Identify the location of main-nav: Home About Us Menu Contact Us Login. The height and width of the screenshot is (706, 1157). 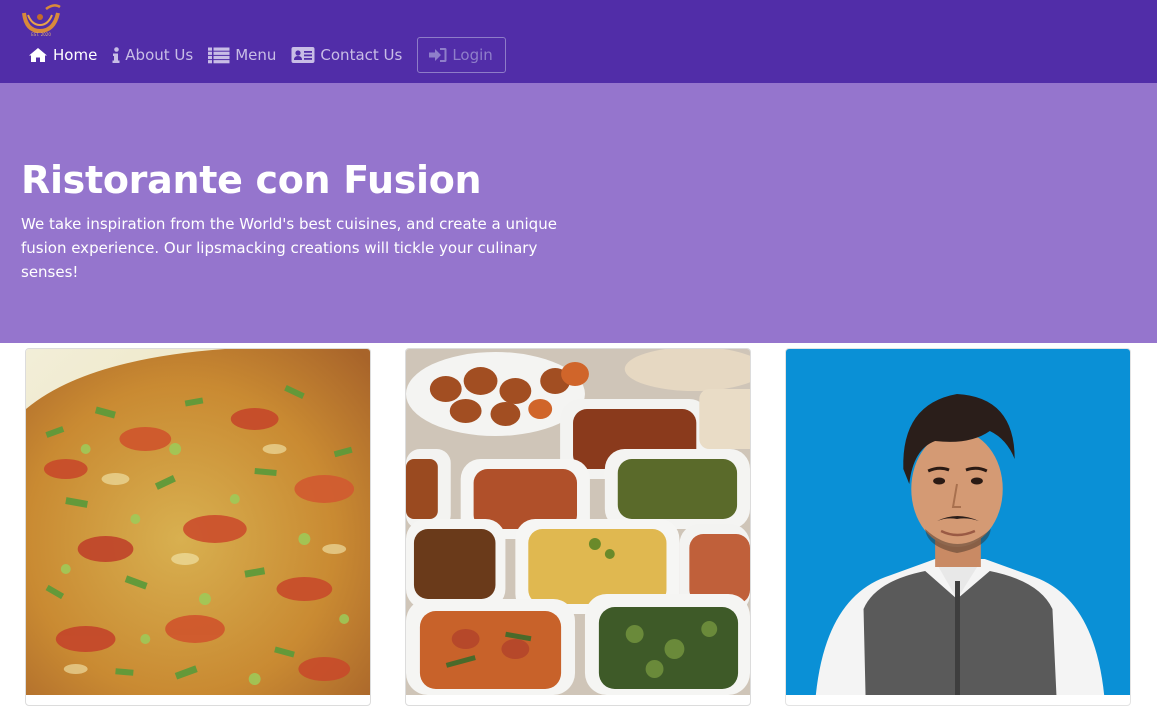
(267, 55).